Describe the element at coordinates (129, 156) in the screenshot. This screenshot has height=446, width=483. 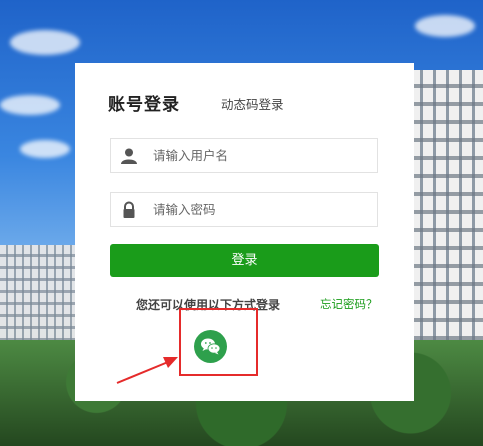
I see `user-icon` at that location.